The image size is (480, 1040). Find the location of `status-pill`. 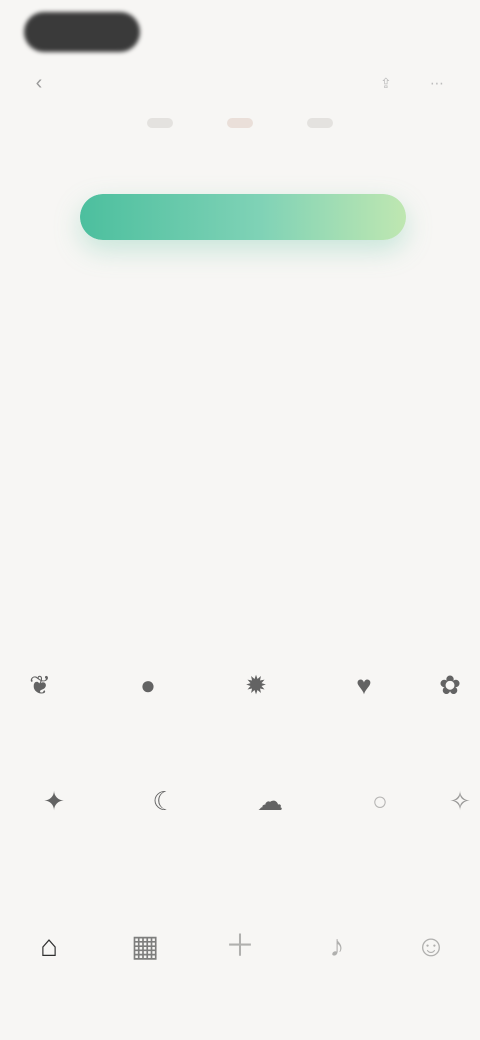

status-pill is located at coordinates (82, 32).